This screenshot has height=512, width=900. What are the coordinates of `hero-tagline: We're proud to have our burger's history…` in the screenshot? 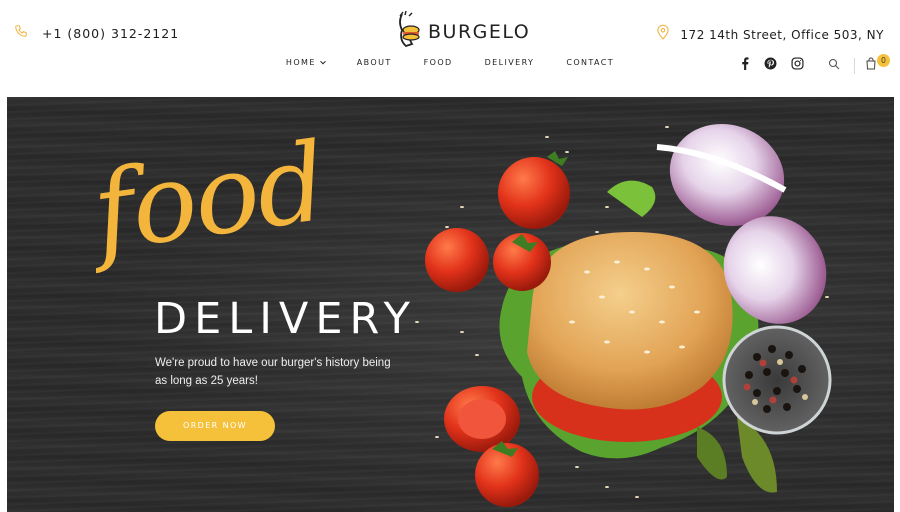 It's located at (273, 372).